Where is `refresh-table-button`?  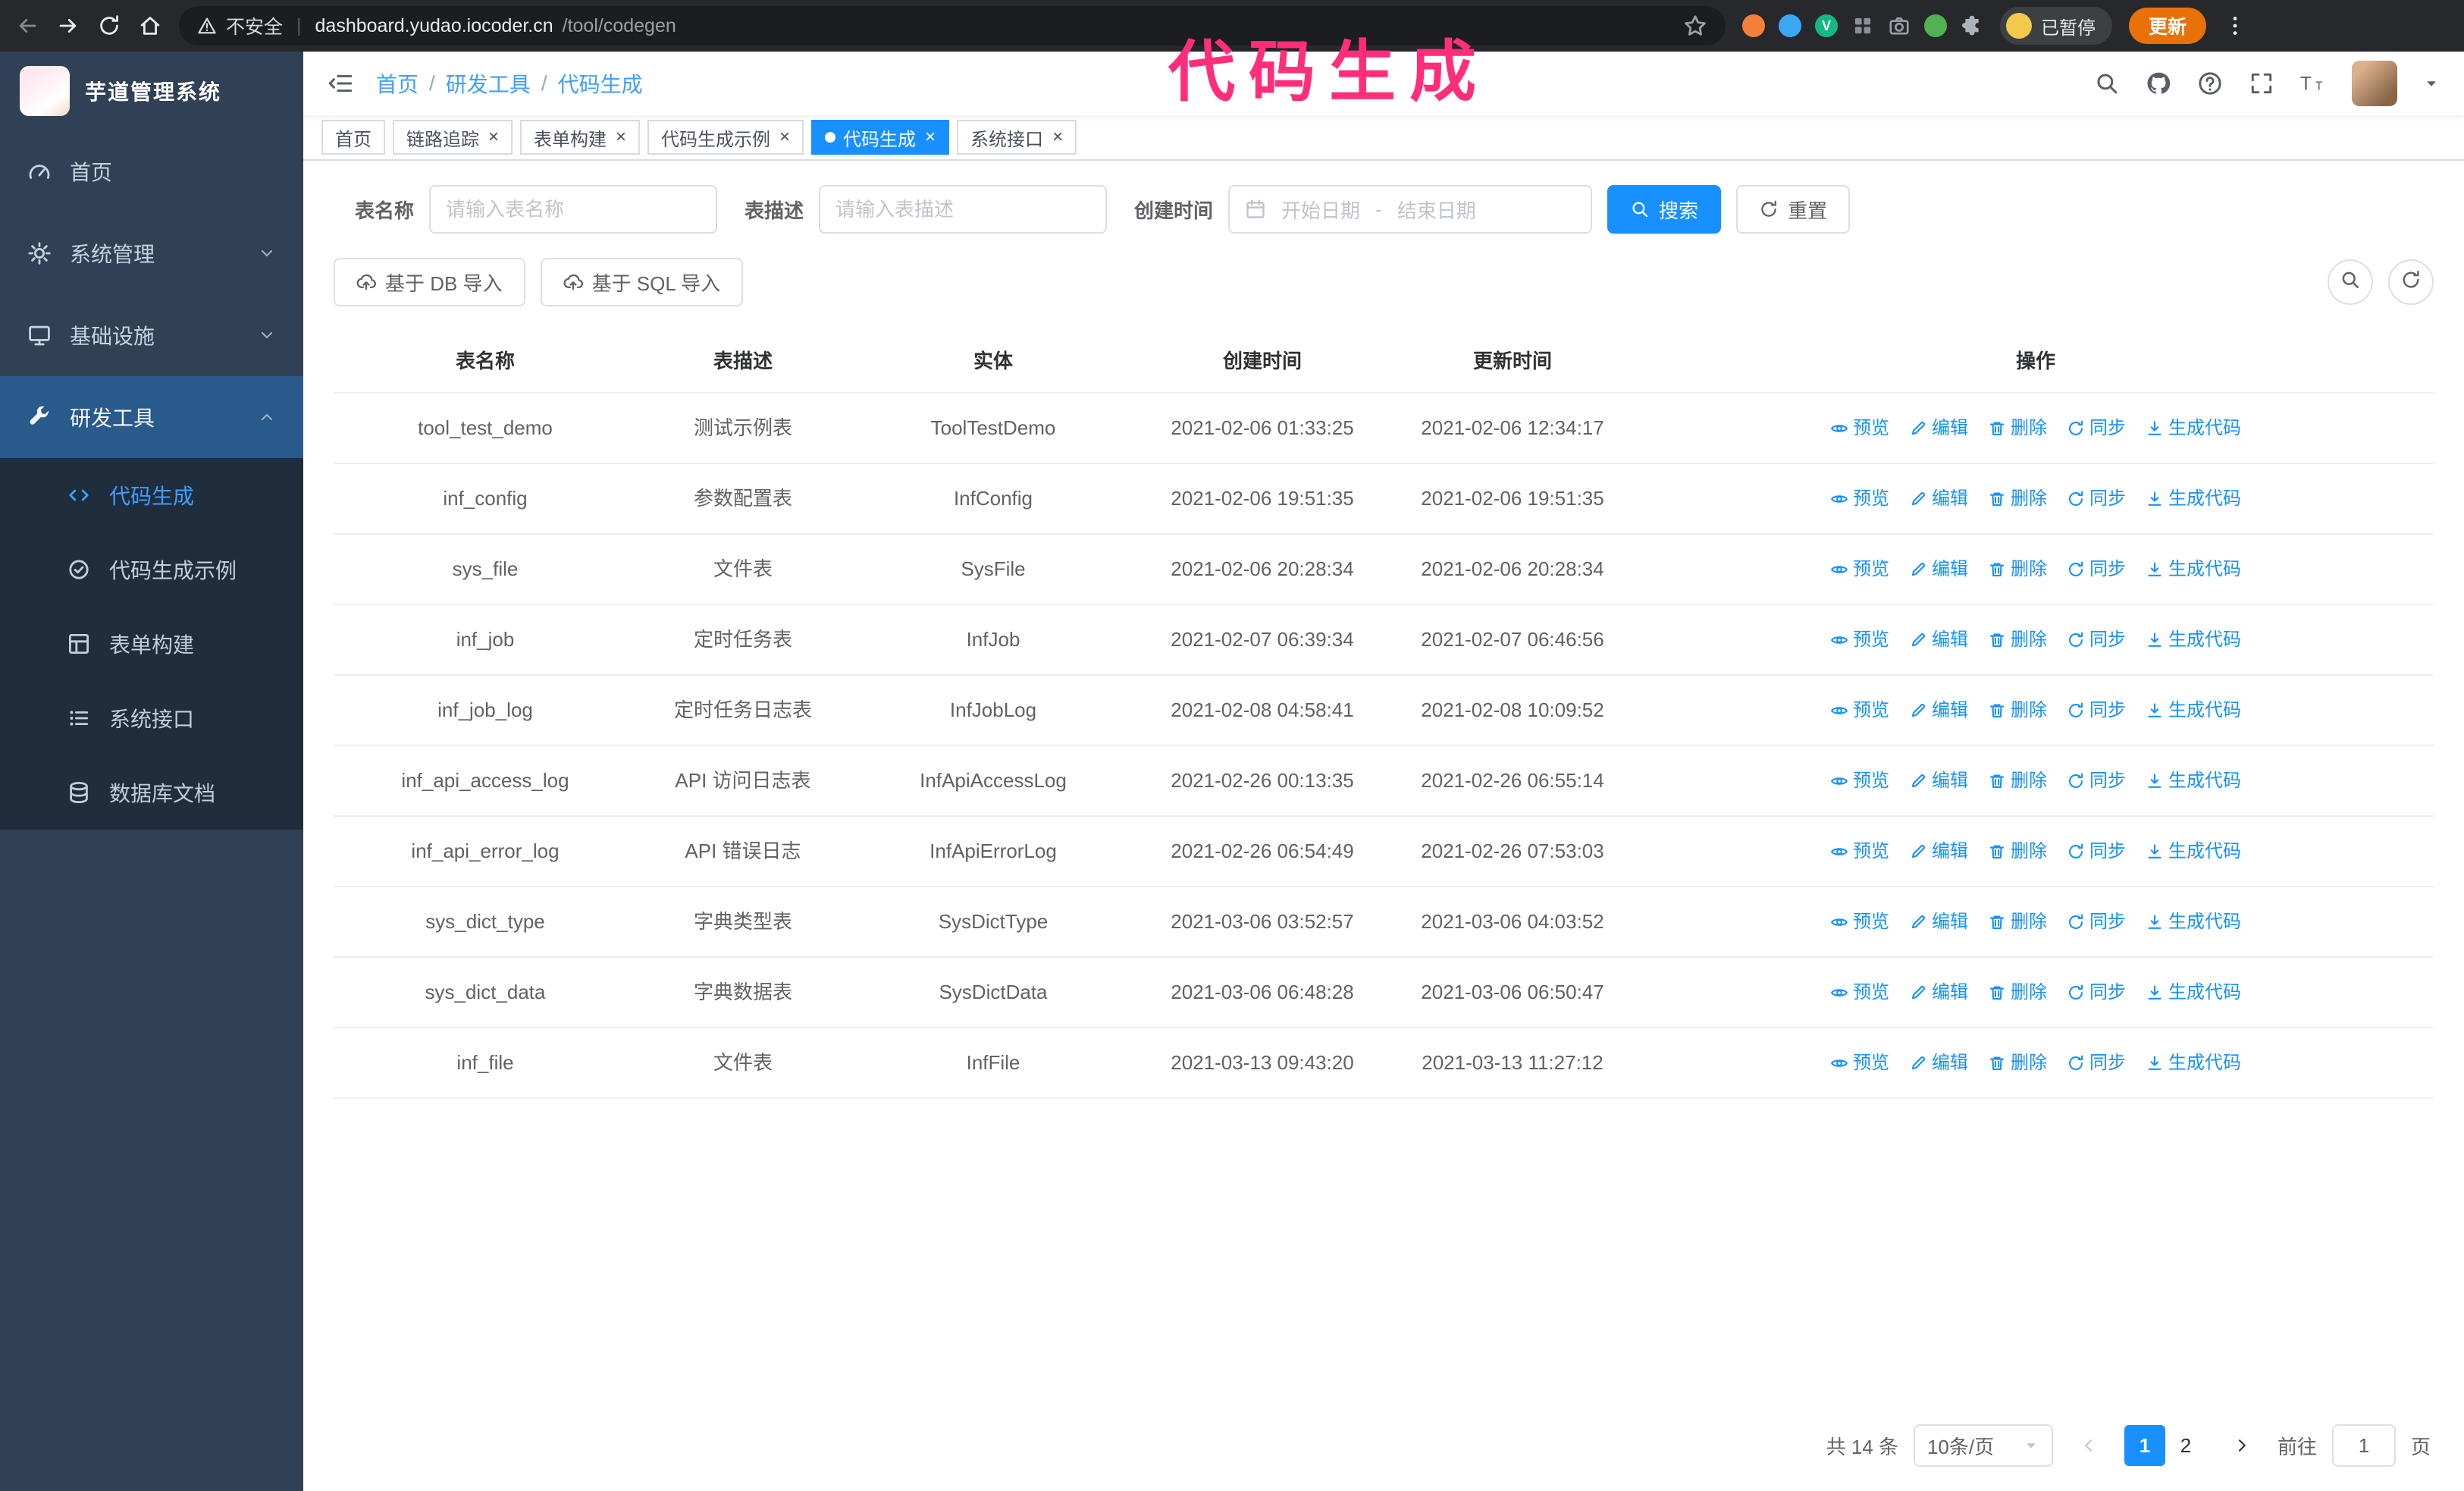
refresh-table-button is located at coordinates (2411, 282).